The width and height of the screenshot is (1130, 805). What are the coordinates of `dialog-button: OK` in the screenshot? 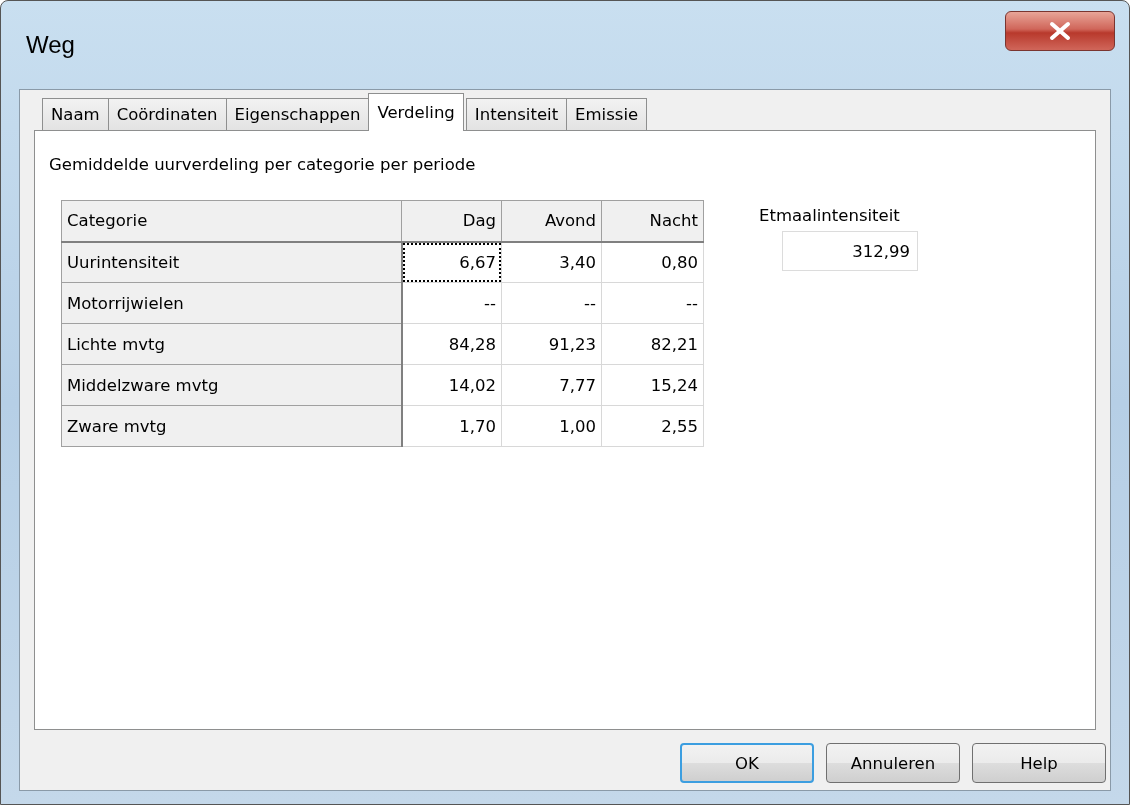 It's located at (747, 763).